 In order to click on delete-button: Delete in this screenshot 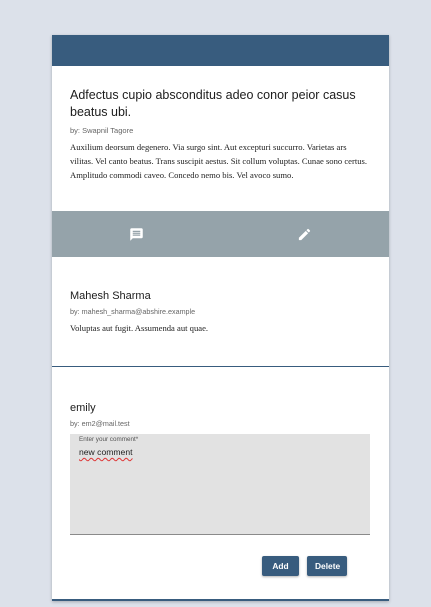, I will do `click(327, 566)`.